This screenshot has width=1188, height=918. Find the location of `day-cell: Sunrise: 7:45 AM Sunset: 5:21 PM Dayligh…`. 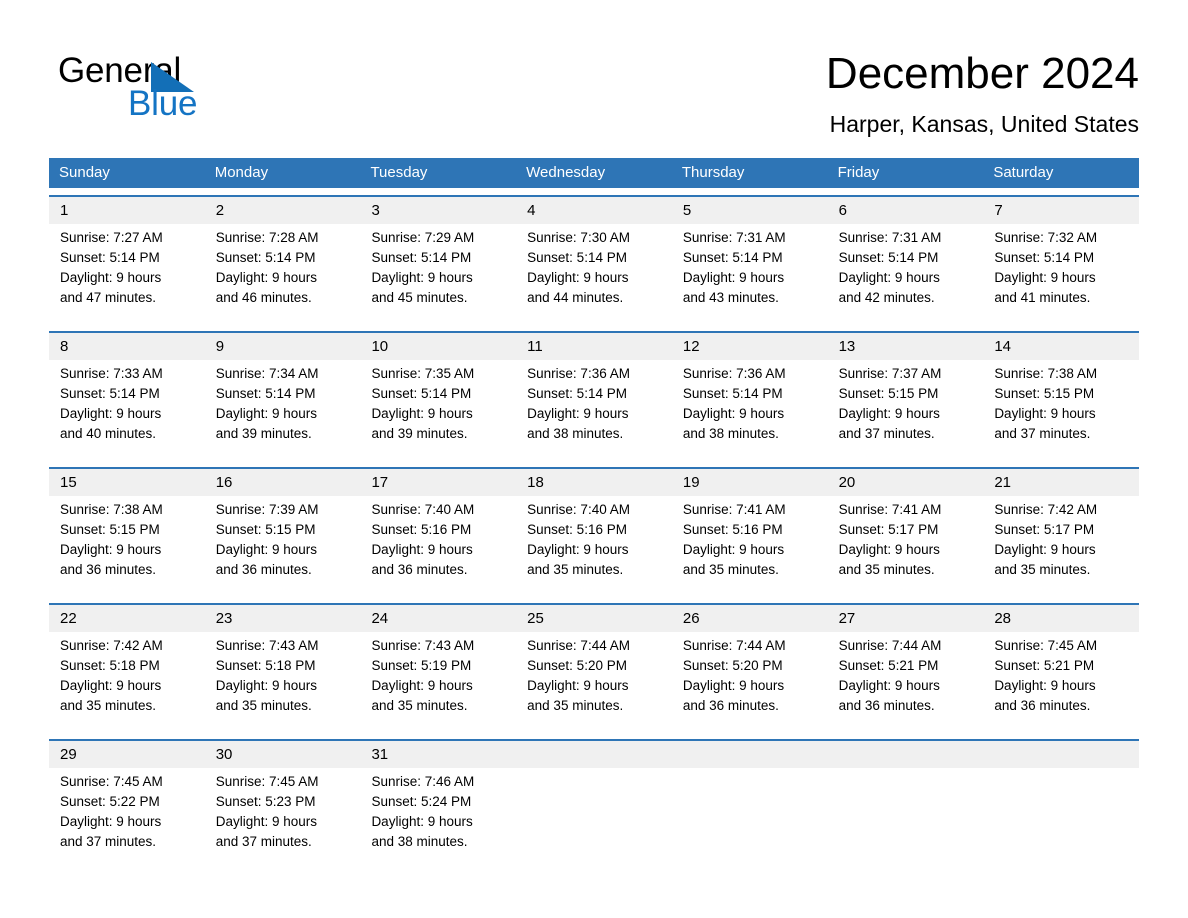

day-cell: Sunrise: 7:45 AM Sunset: 5:21 PM Dayligh… is located at coordinates (1061, 682).